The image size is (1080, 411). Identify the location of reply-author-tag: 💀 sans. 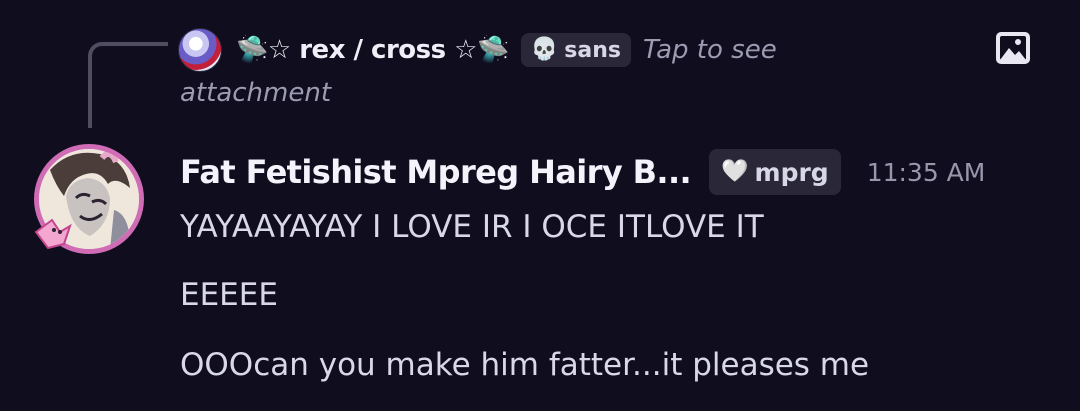
(575, 50).